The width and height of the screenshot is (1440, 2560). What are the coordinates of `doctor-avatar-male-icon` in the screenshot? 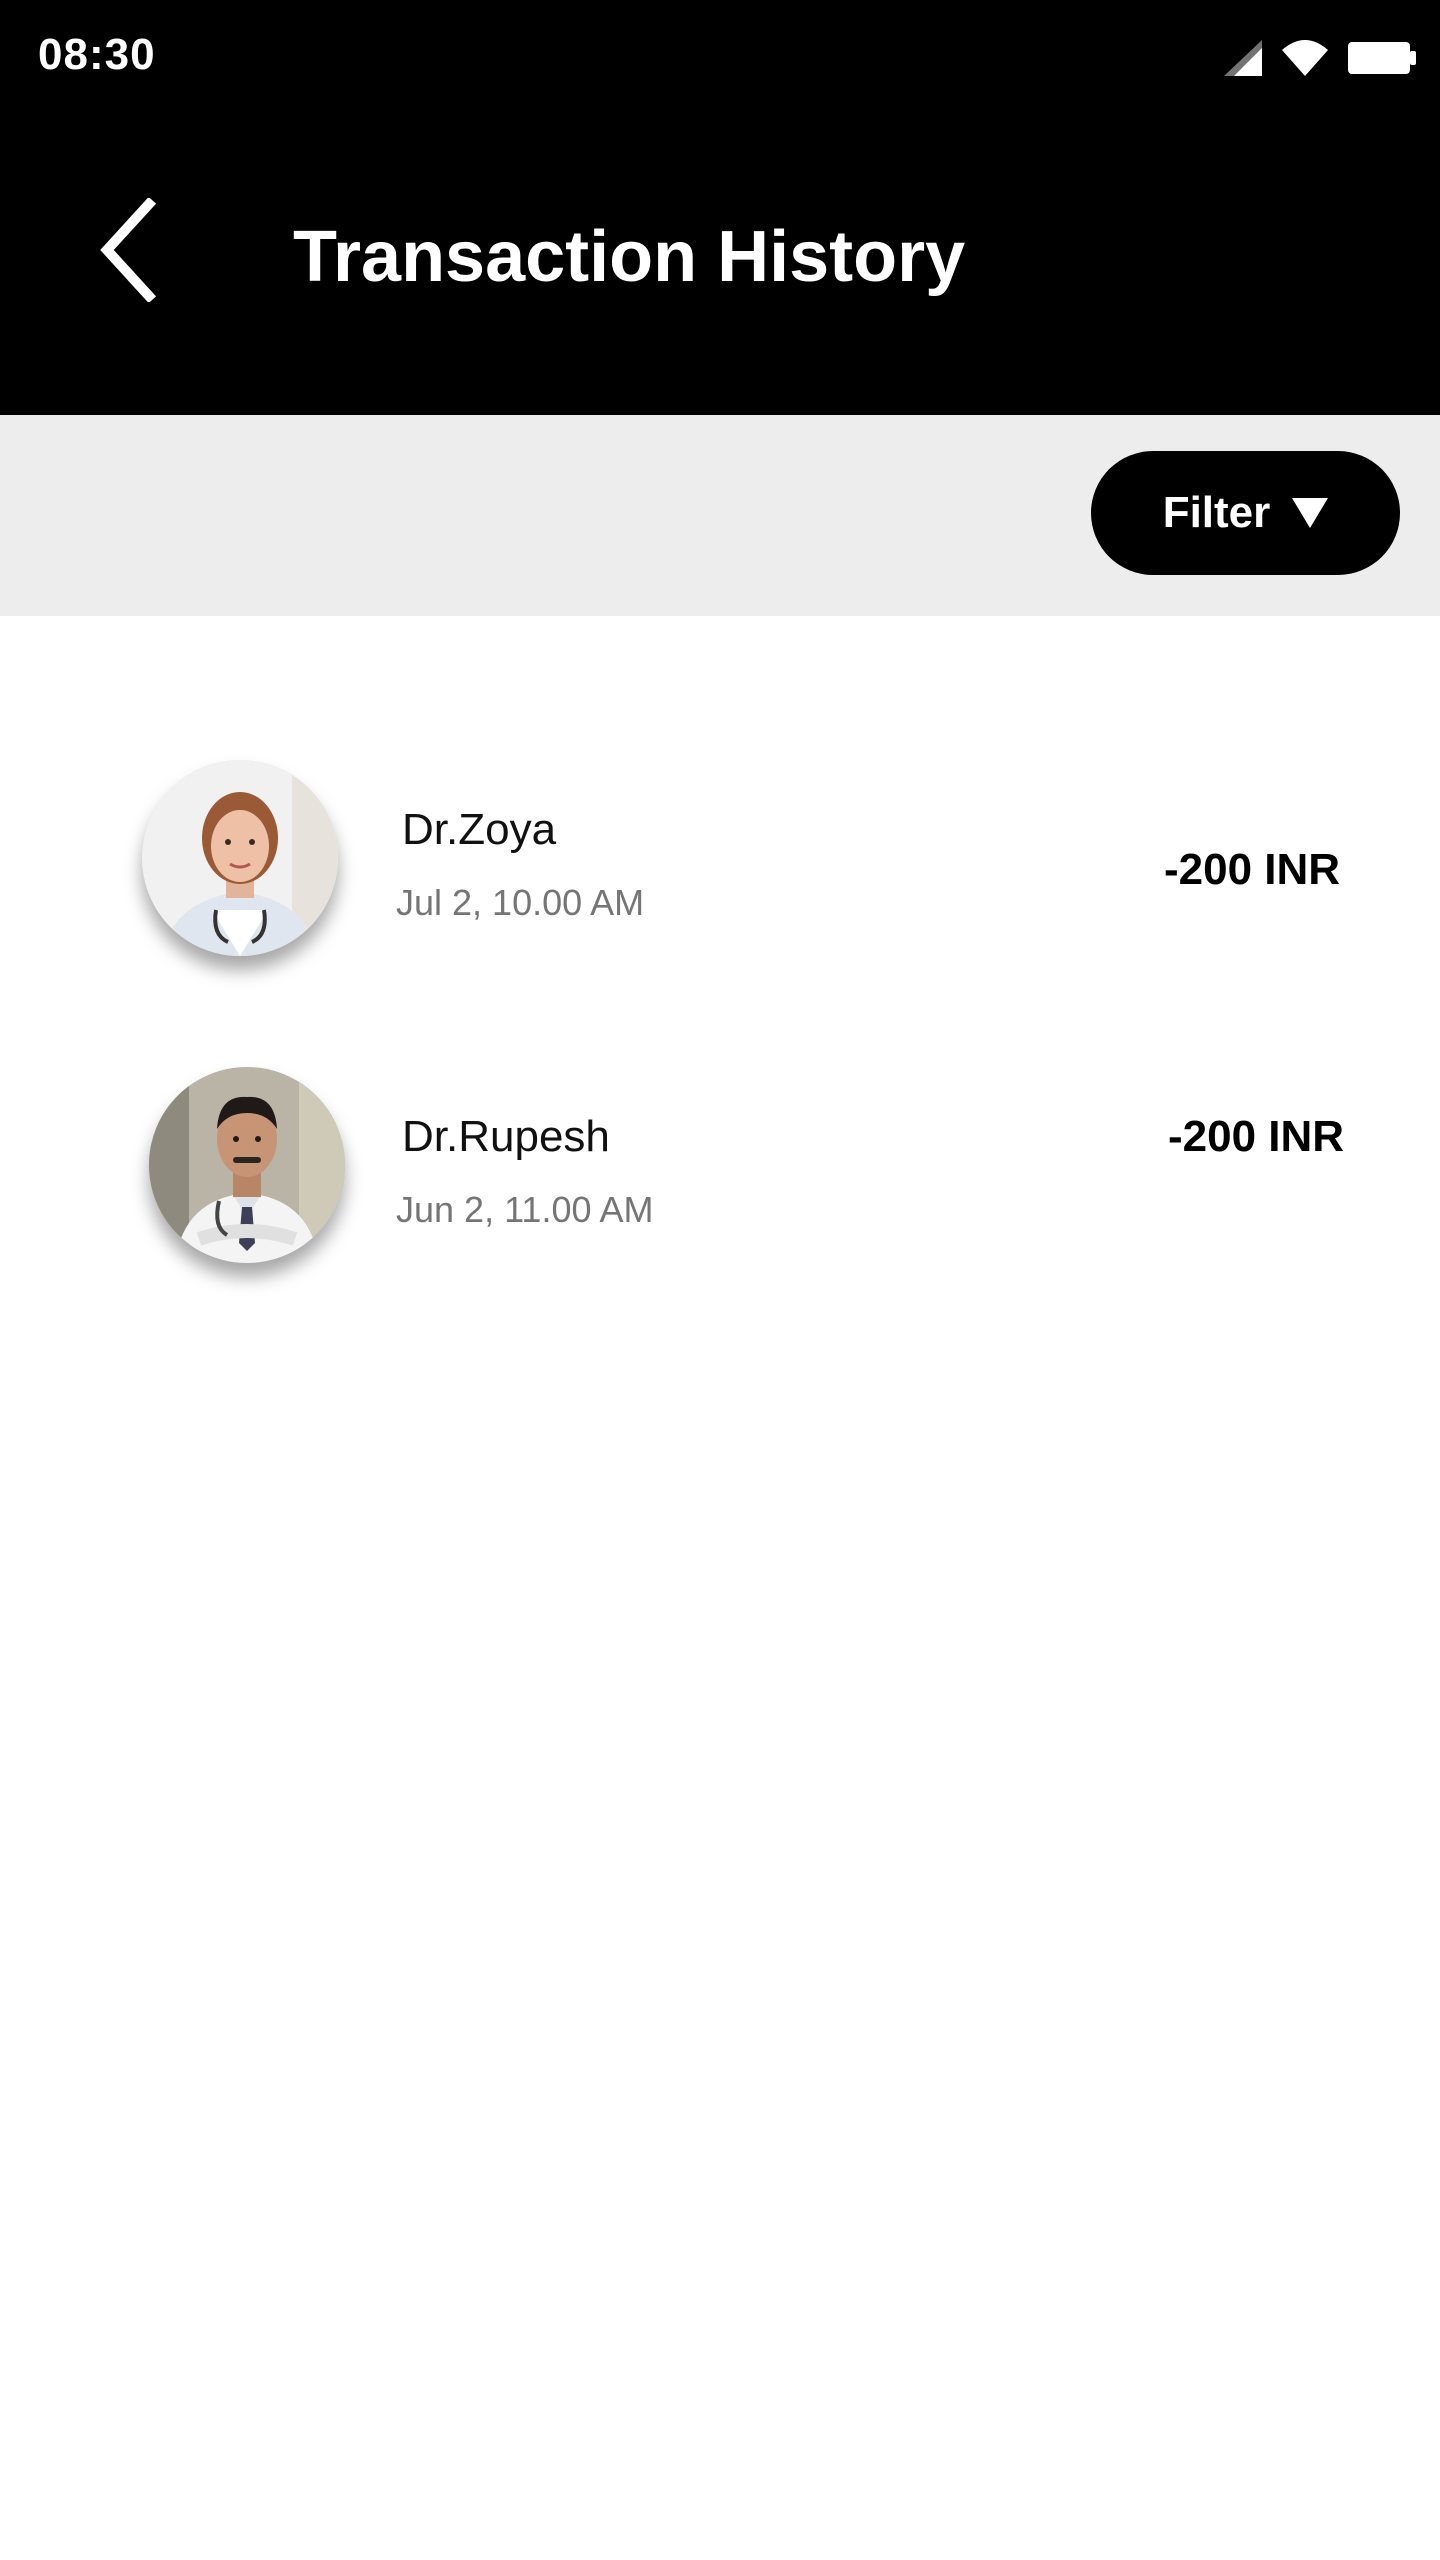 It's located at (247, 1165).